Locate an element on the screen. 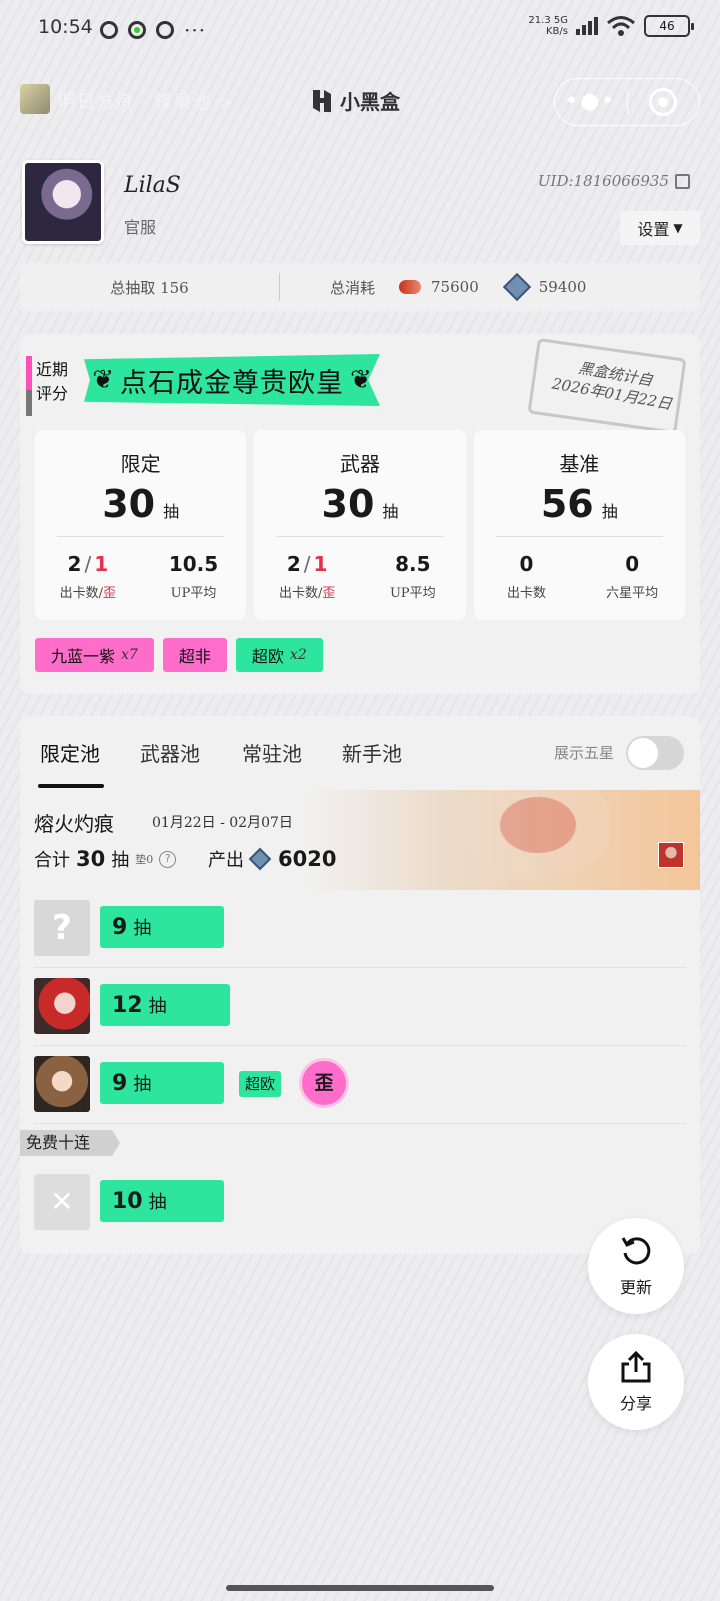 The height and width of the screenshot is (1601, 720). tag-super-lucky: 超欧 x2 is located at coordinates (279, 655).